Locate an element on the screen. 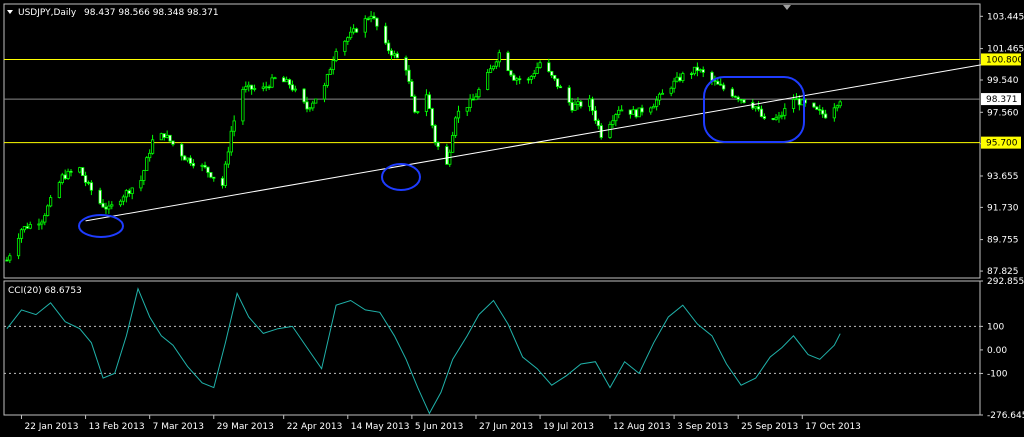  cci-tick-label: 0.00 is located at coordinates (997, 351).